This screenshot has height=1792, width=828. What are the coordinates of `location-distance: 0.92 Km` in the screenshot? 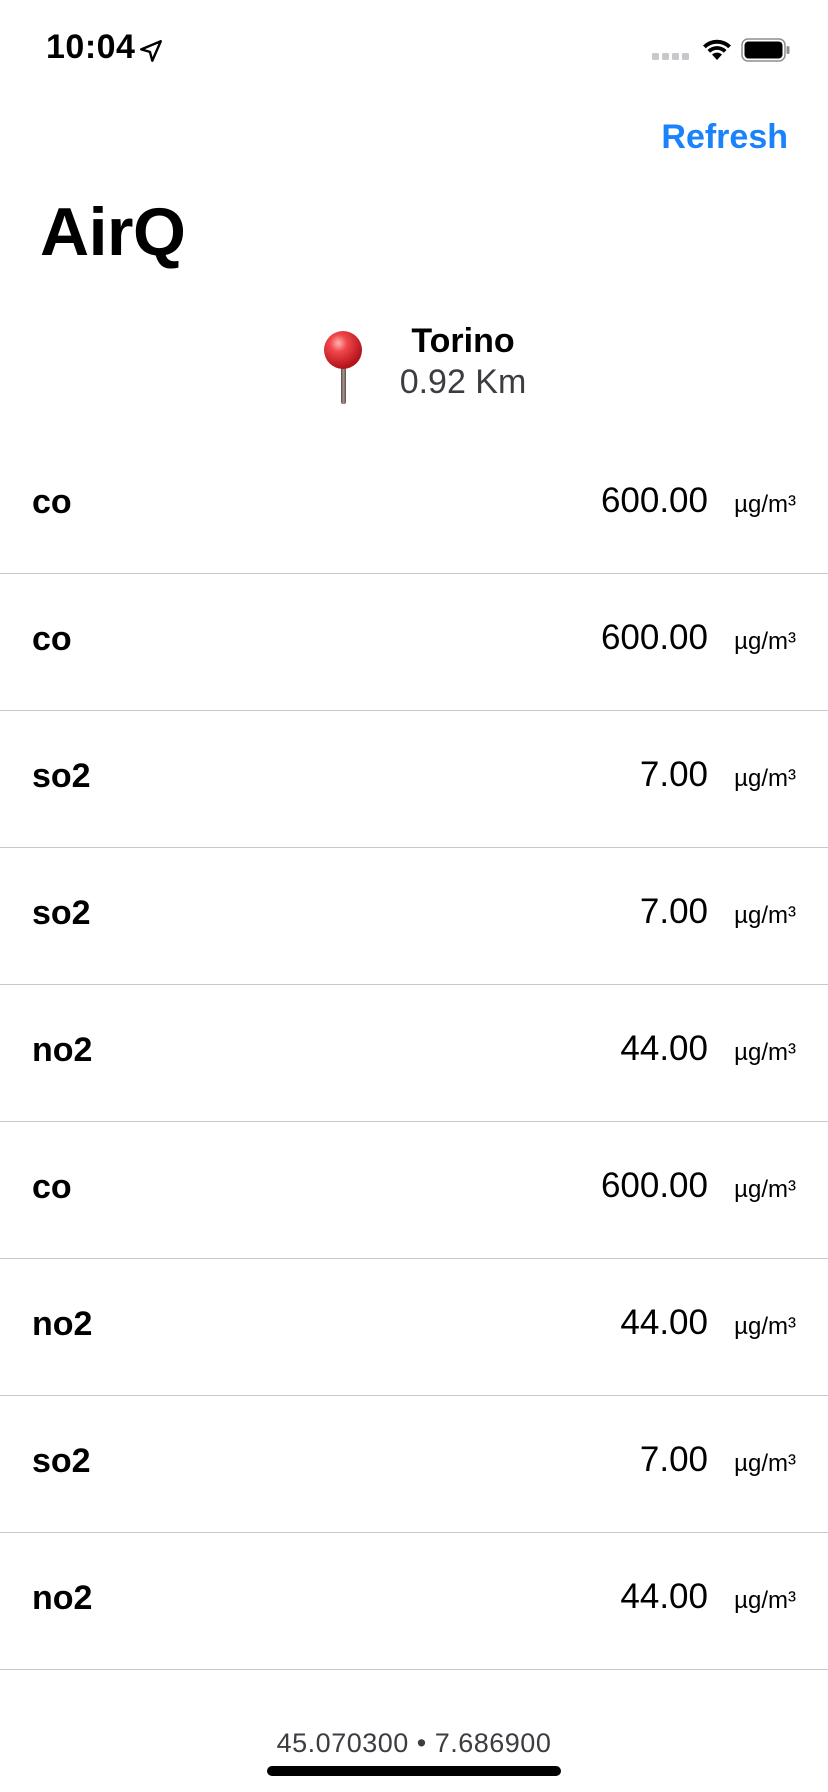 It's located at (463, 382).